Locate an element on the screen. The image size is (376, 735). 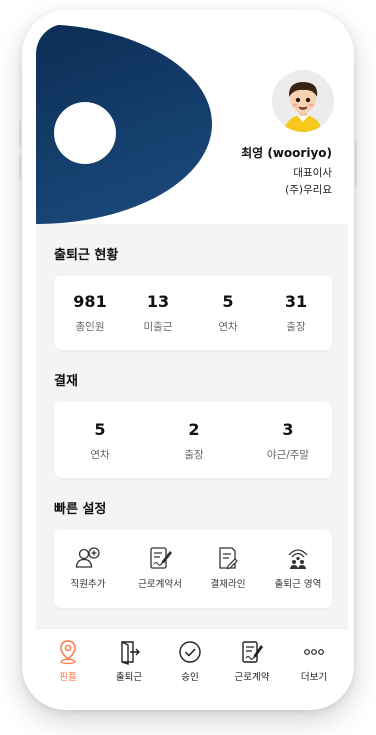
stat-value: 2 is located at coordinates (194, 429).